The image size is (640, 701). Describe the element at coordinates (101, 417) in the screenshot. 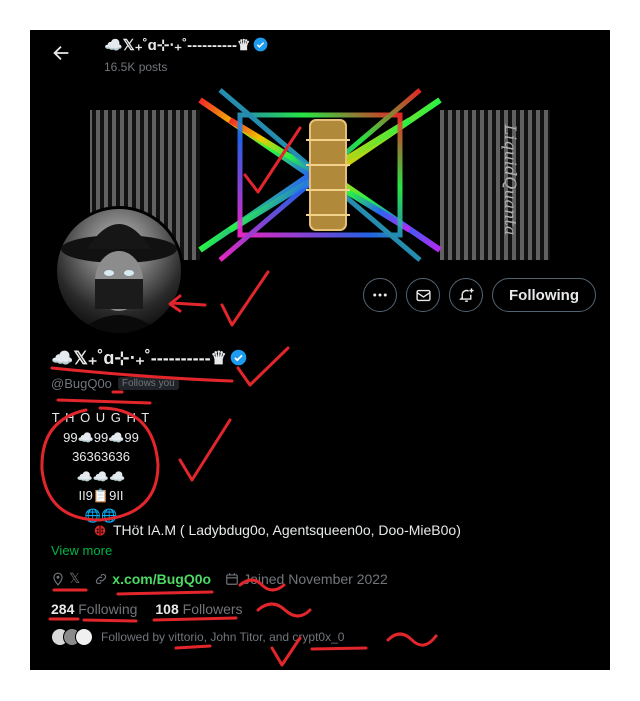

I see `bio-line: T H O U G H T` at that location.